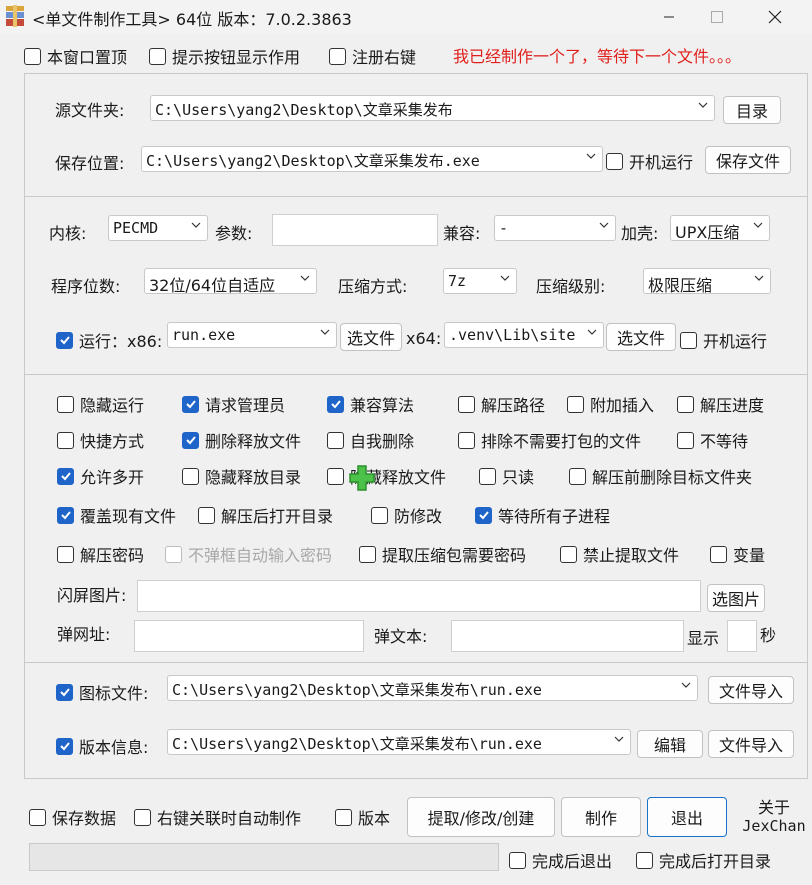 The height and width of the screenshot is (885, 812). I want to click on register-context-menu-checkbox: 注册右键, so click(372, 56).